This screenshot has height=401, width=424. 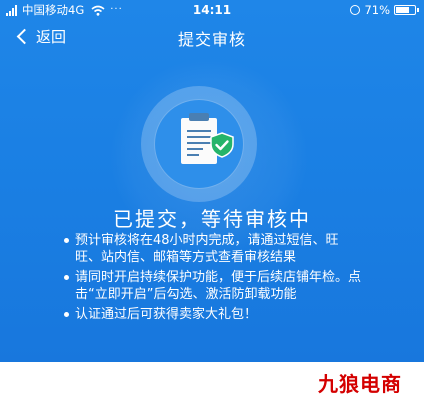 I want to click on battery-level, so click(x=402, y=10).